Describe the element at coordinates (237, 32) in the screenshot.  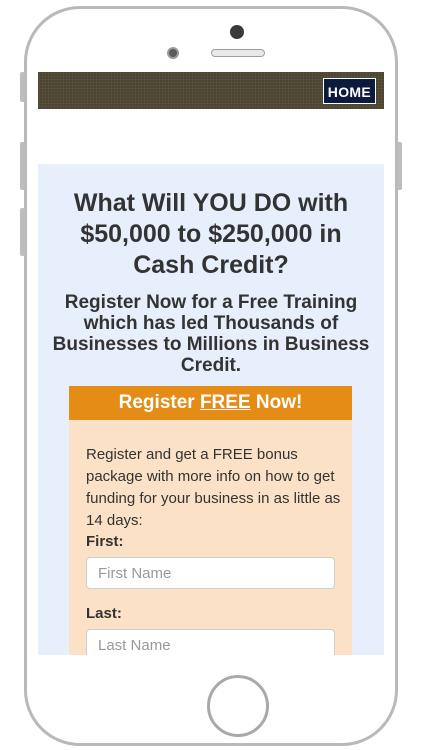
I see `front-sensor-icon` at that location.